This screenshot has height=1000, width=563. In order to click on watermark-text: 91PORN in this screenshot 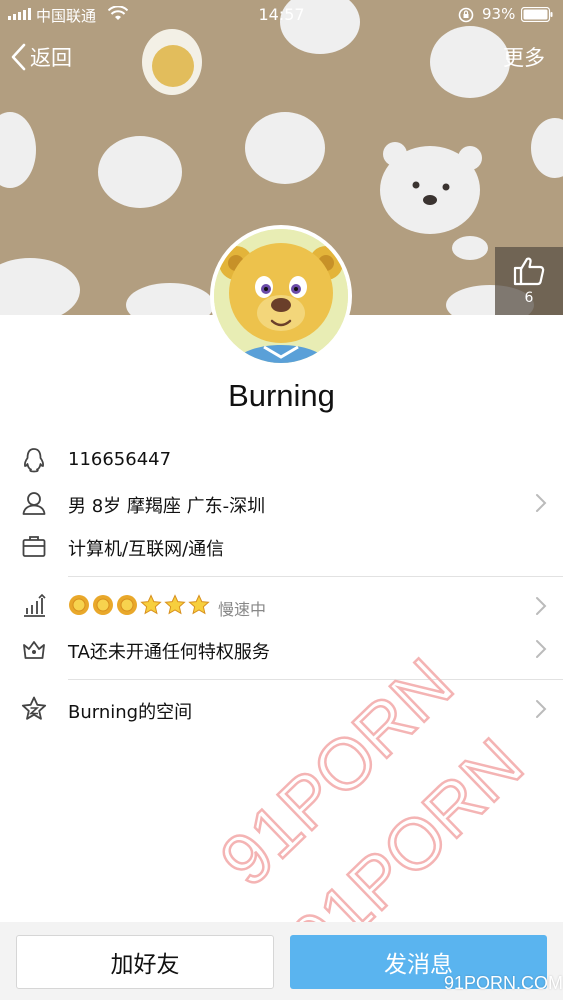, I will do `click(337, 773)`.